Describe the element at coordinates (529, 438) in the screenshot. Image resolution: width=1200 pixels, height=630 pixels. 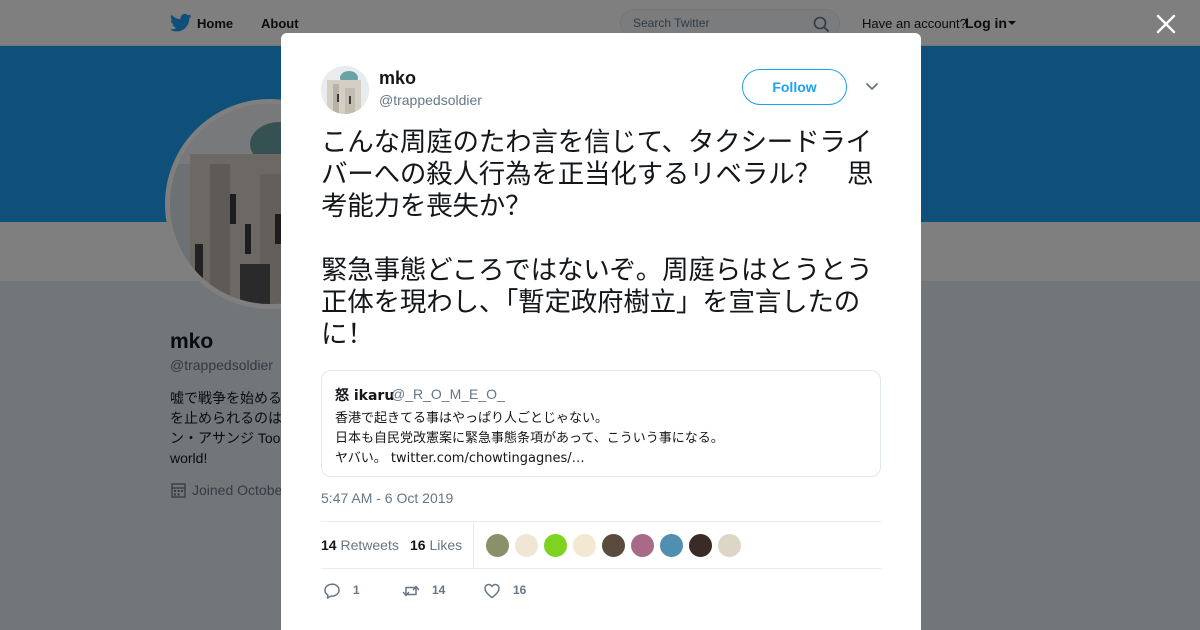
I see `quoted-text-line: 日本も自民党改憲案に緊急事態条項があって、こういう事になる。` at that location.